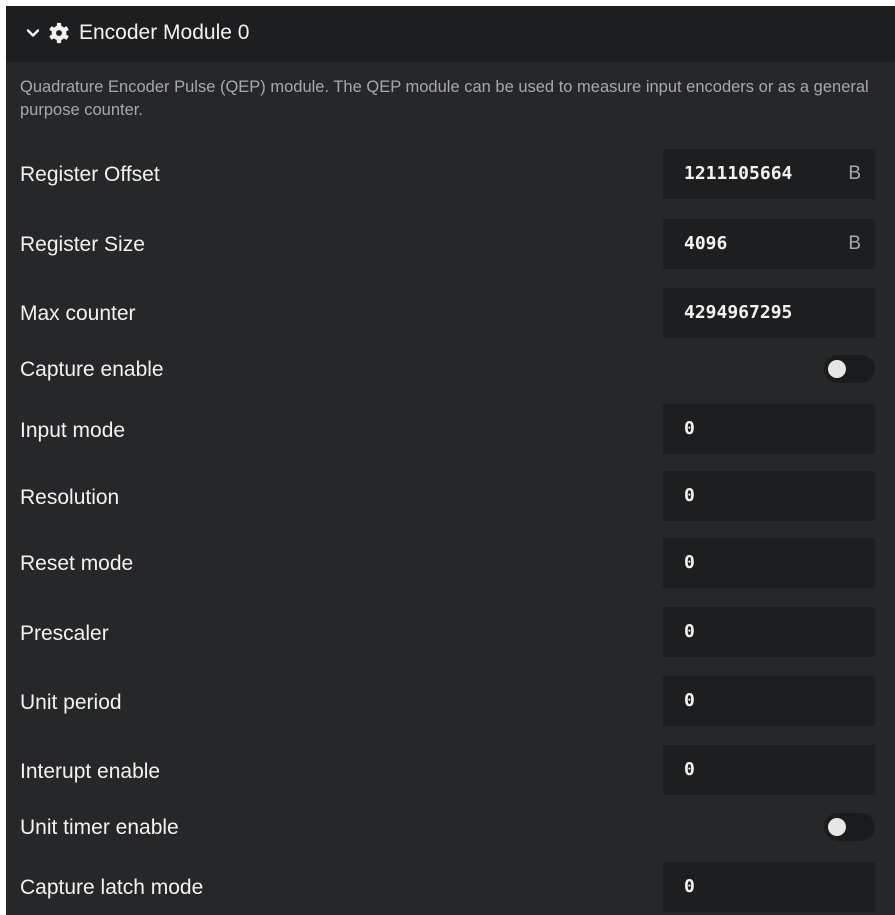 The height and width of the screenshot is (915, 895). I want to click on field-label: Input mode, so click(73, 430).